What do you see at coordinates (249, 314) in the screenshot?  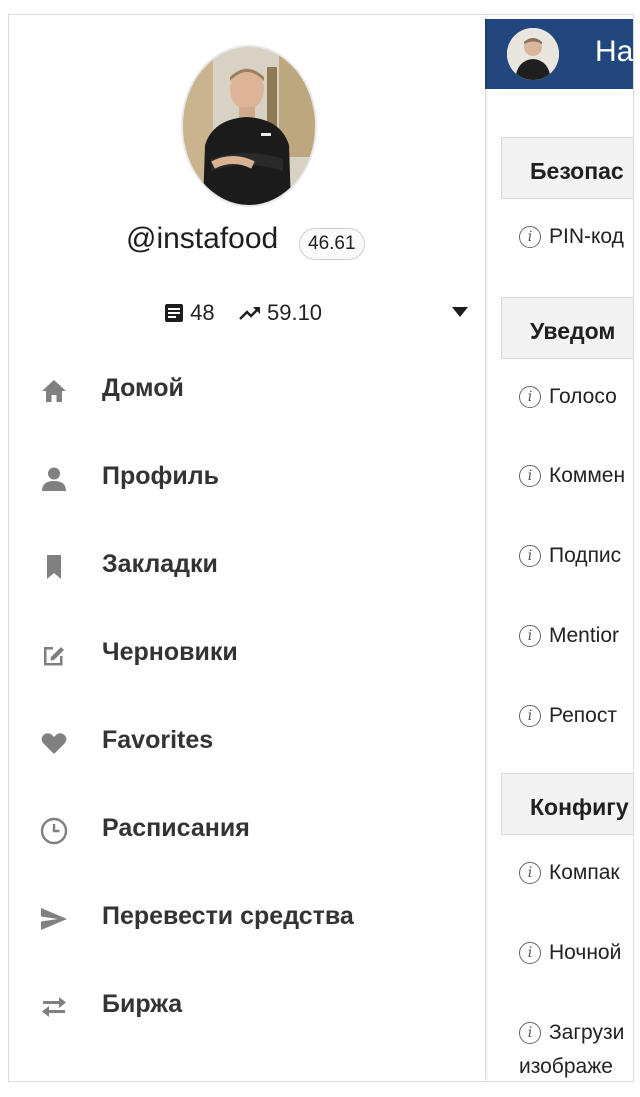 I see `trending-up-icon` at bounding box center [249, 314].